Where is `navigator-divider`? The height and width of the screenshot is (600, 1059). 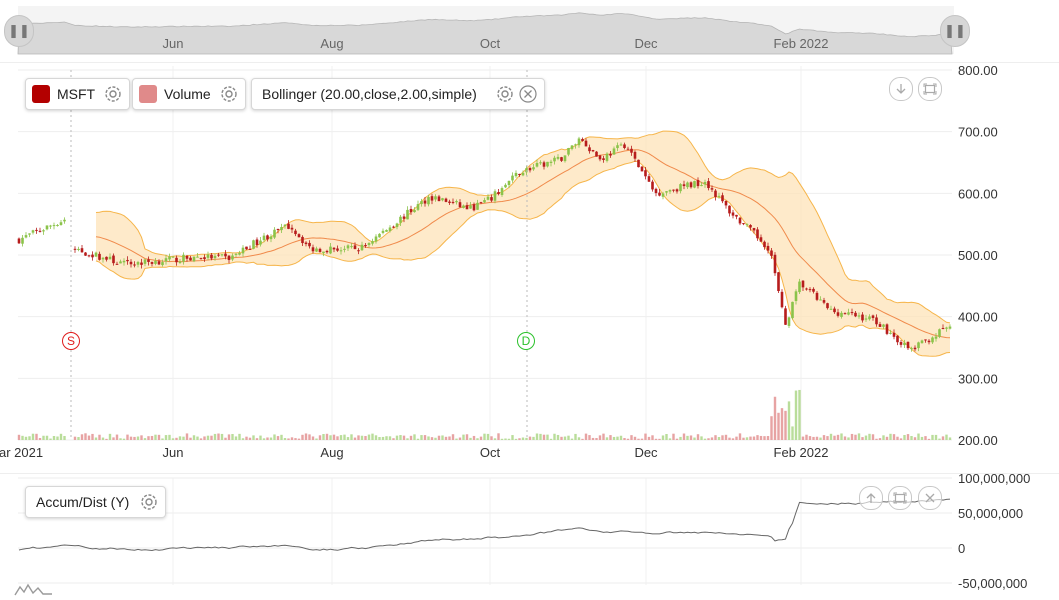 navigator-divider is located at coordinates (529, 62).